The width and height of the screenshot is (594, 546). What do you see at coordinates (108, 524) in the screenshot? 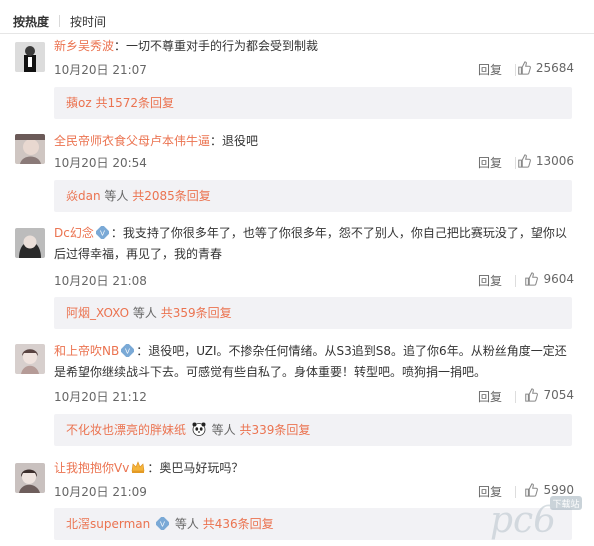
I see `sub-reply-username: 北滘superman` at bounding box center [108, 524].